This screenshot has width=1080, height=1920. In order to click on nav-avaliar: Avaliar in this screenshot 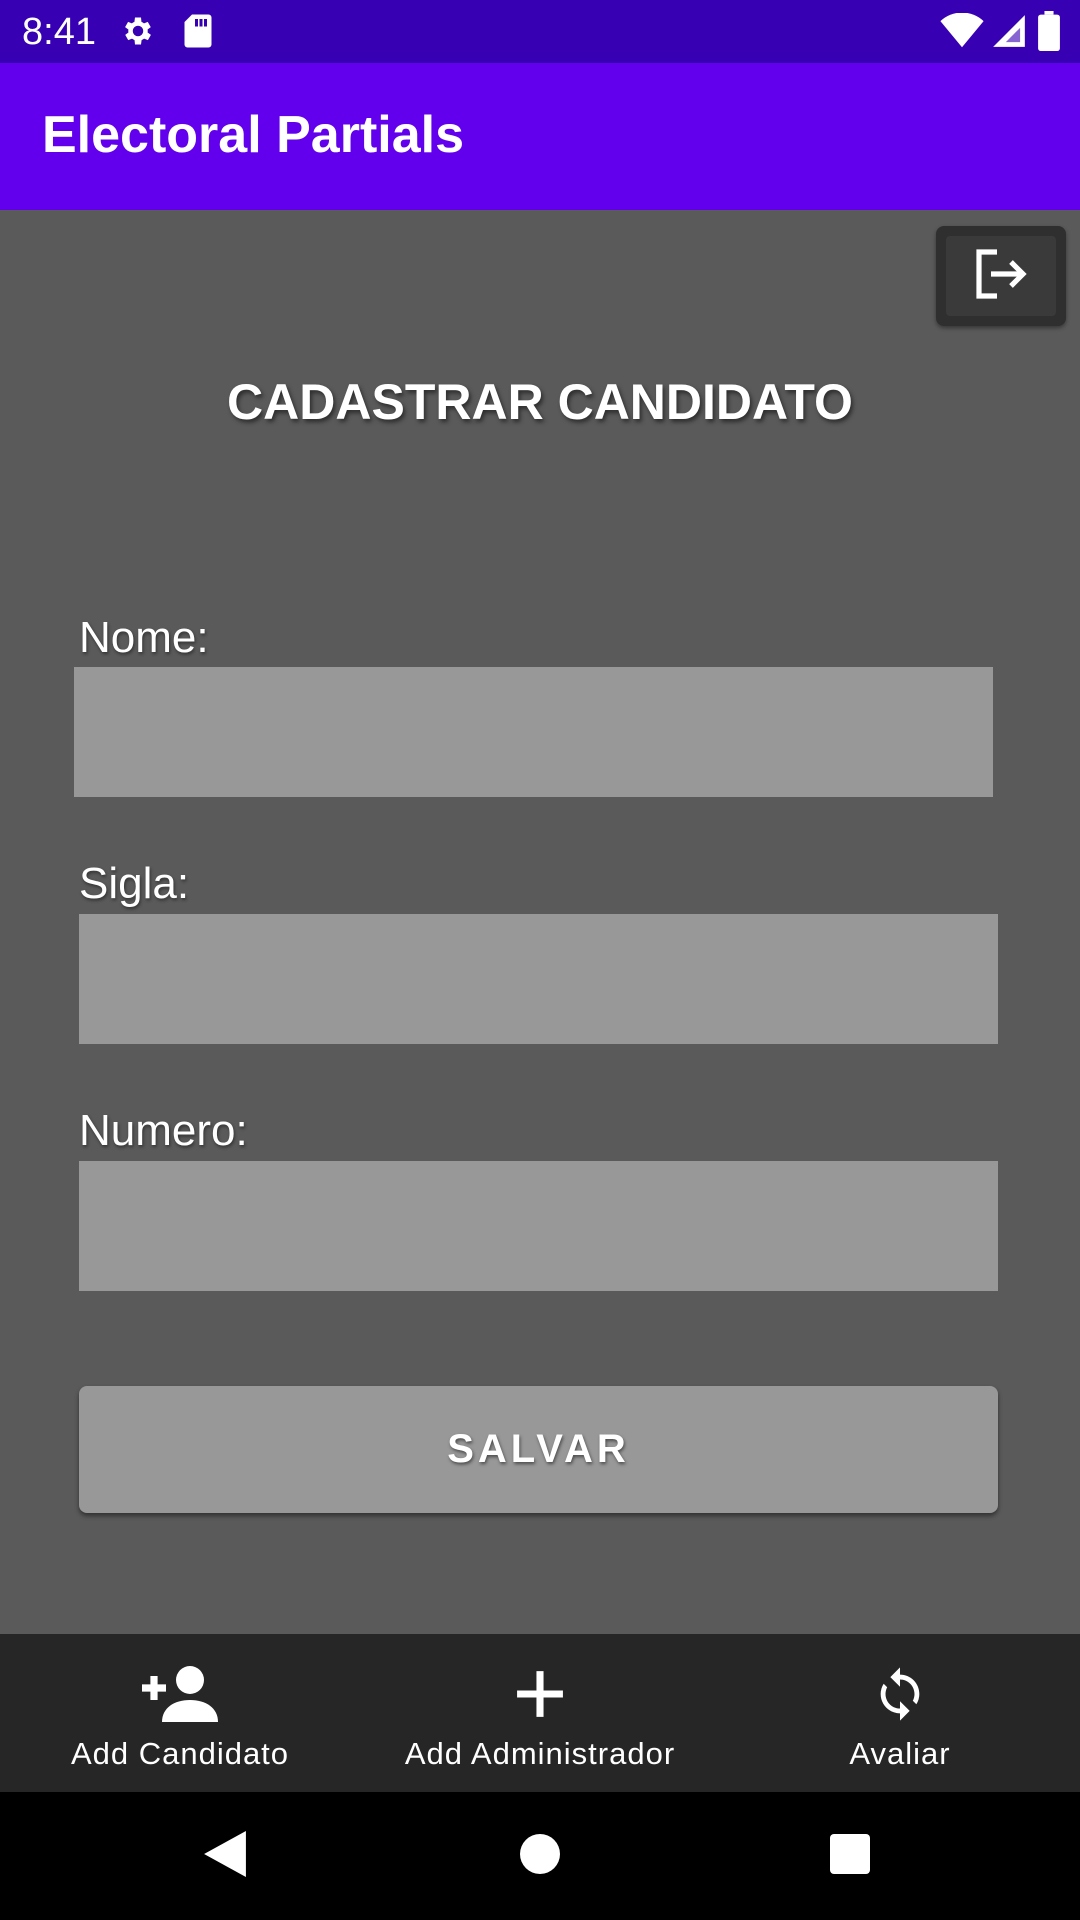, I will do `click(900, 1713)`.